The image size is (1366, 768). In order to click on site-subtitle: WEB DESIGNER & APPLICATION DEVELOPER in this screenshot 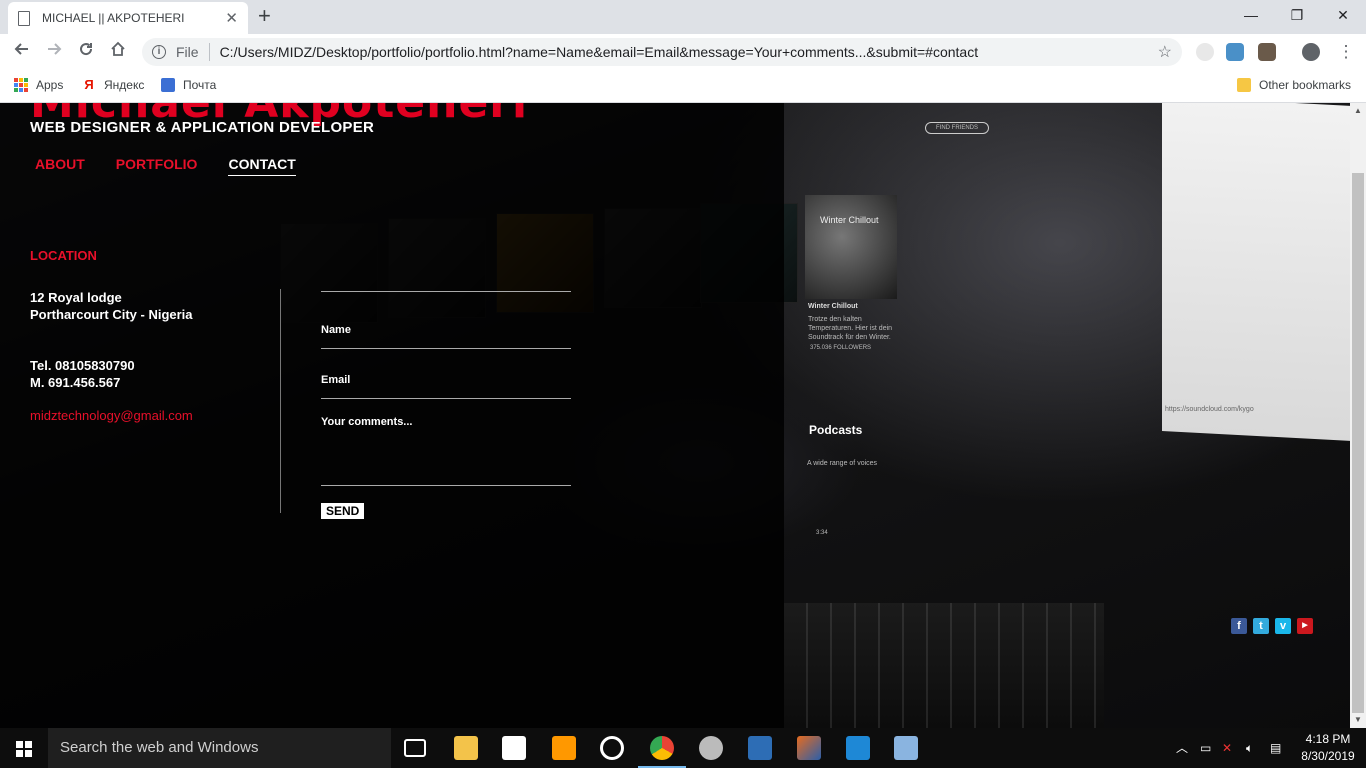, I will do `click(202, 127)`.